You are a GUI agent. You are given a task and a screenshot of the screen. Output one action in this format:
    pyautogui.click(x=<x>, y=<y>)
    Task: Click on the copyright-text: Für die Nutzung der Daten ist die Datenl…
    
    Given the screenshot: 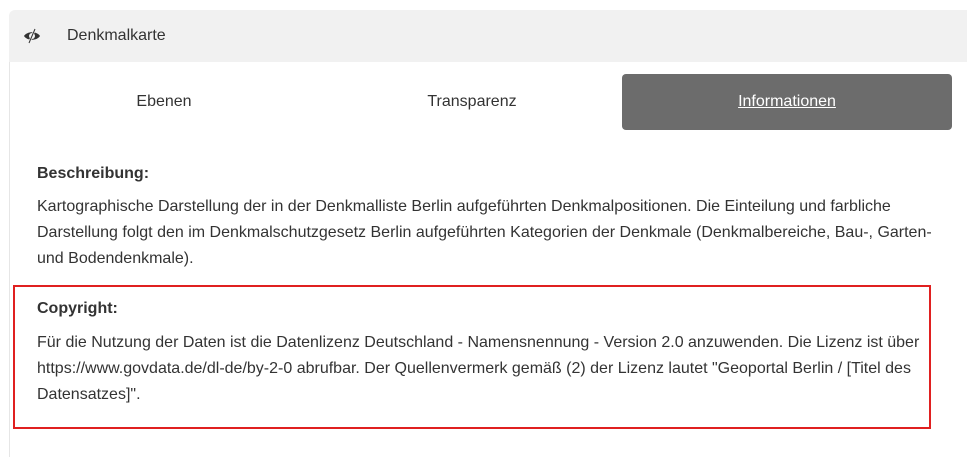 What is the action you would take?
    pyautogui.click(x=478, y=368)
    